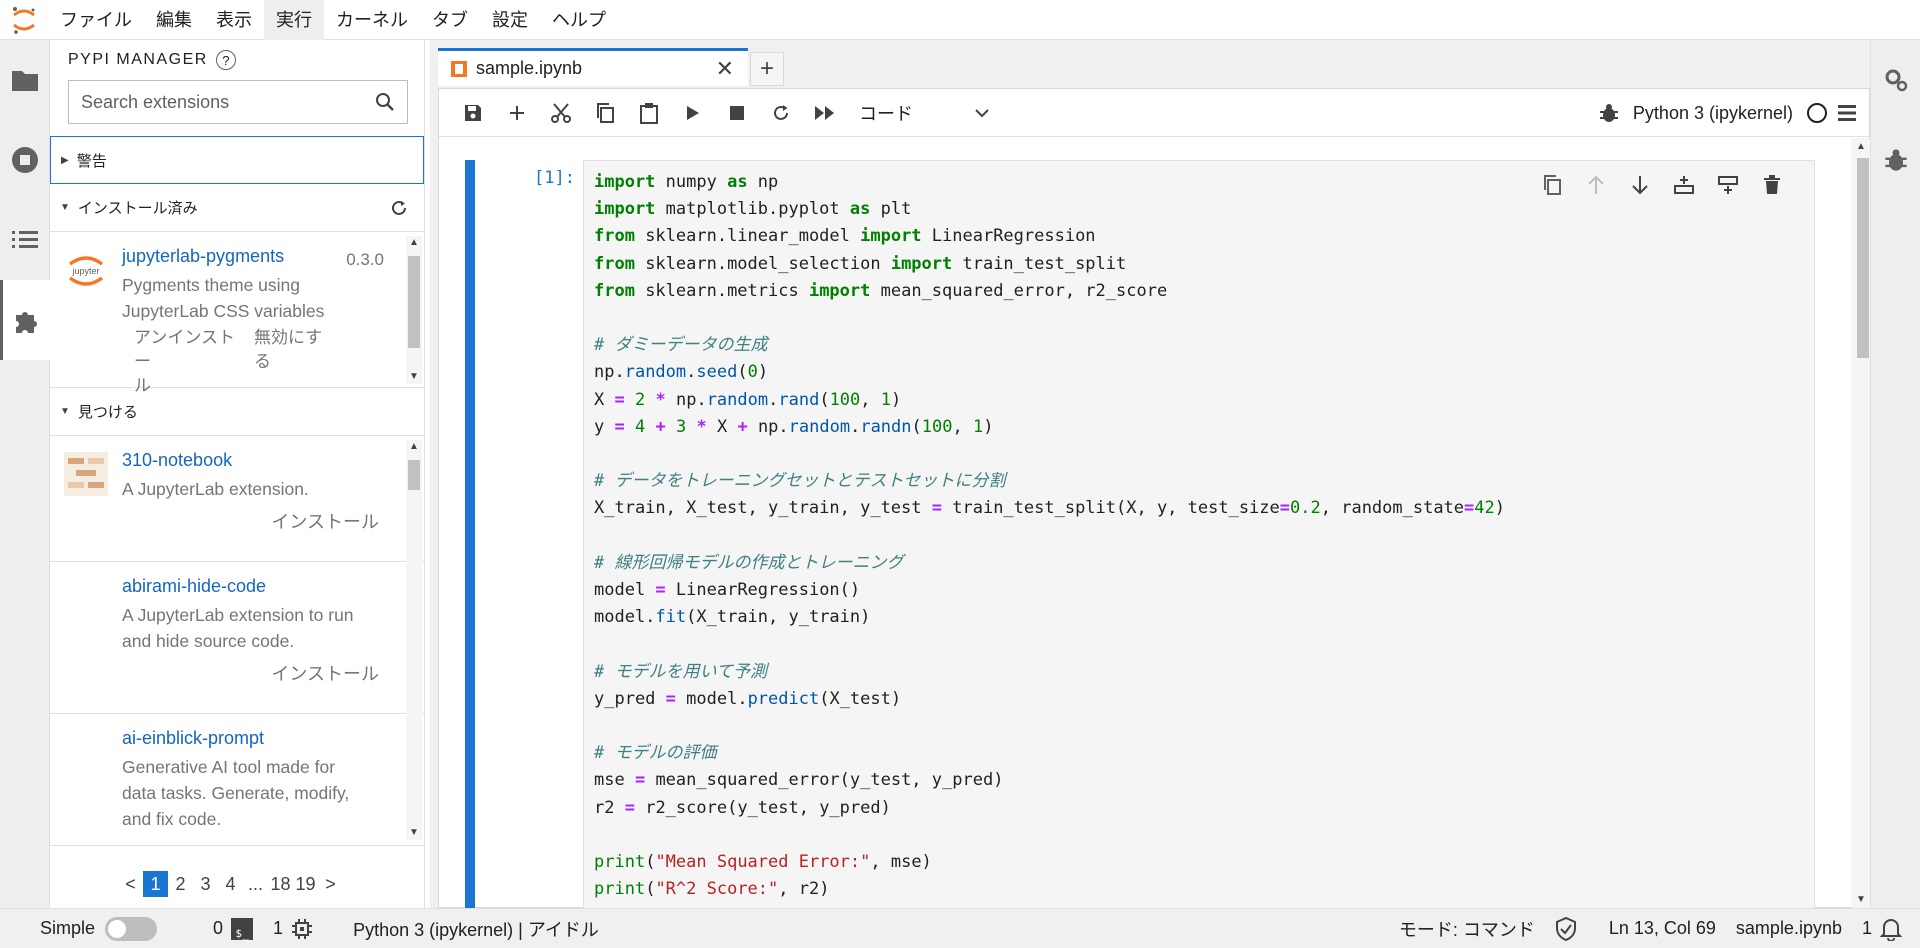 The height and width of the screenshot is (948, 1920). Describe the element at coordinates (450, 20) in the screenshot. I see `menu-tabs: タブ` at that location.